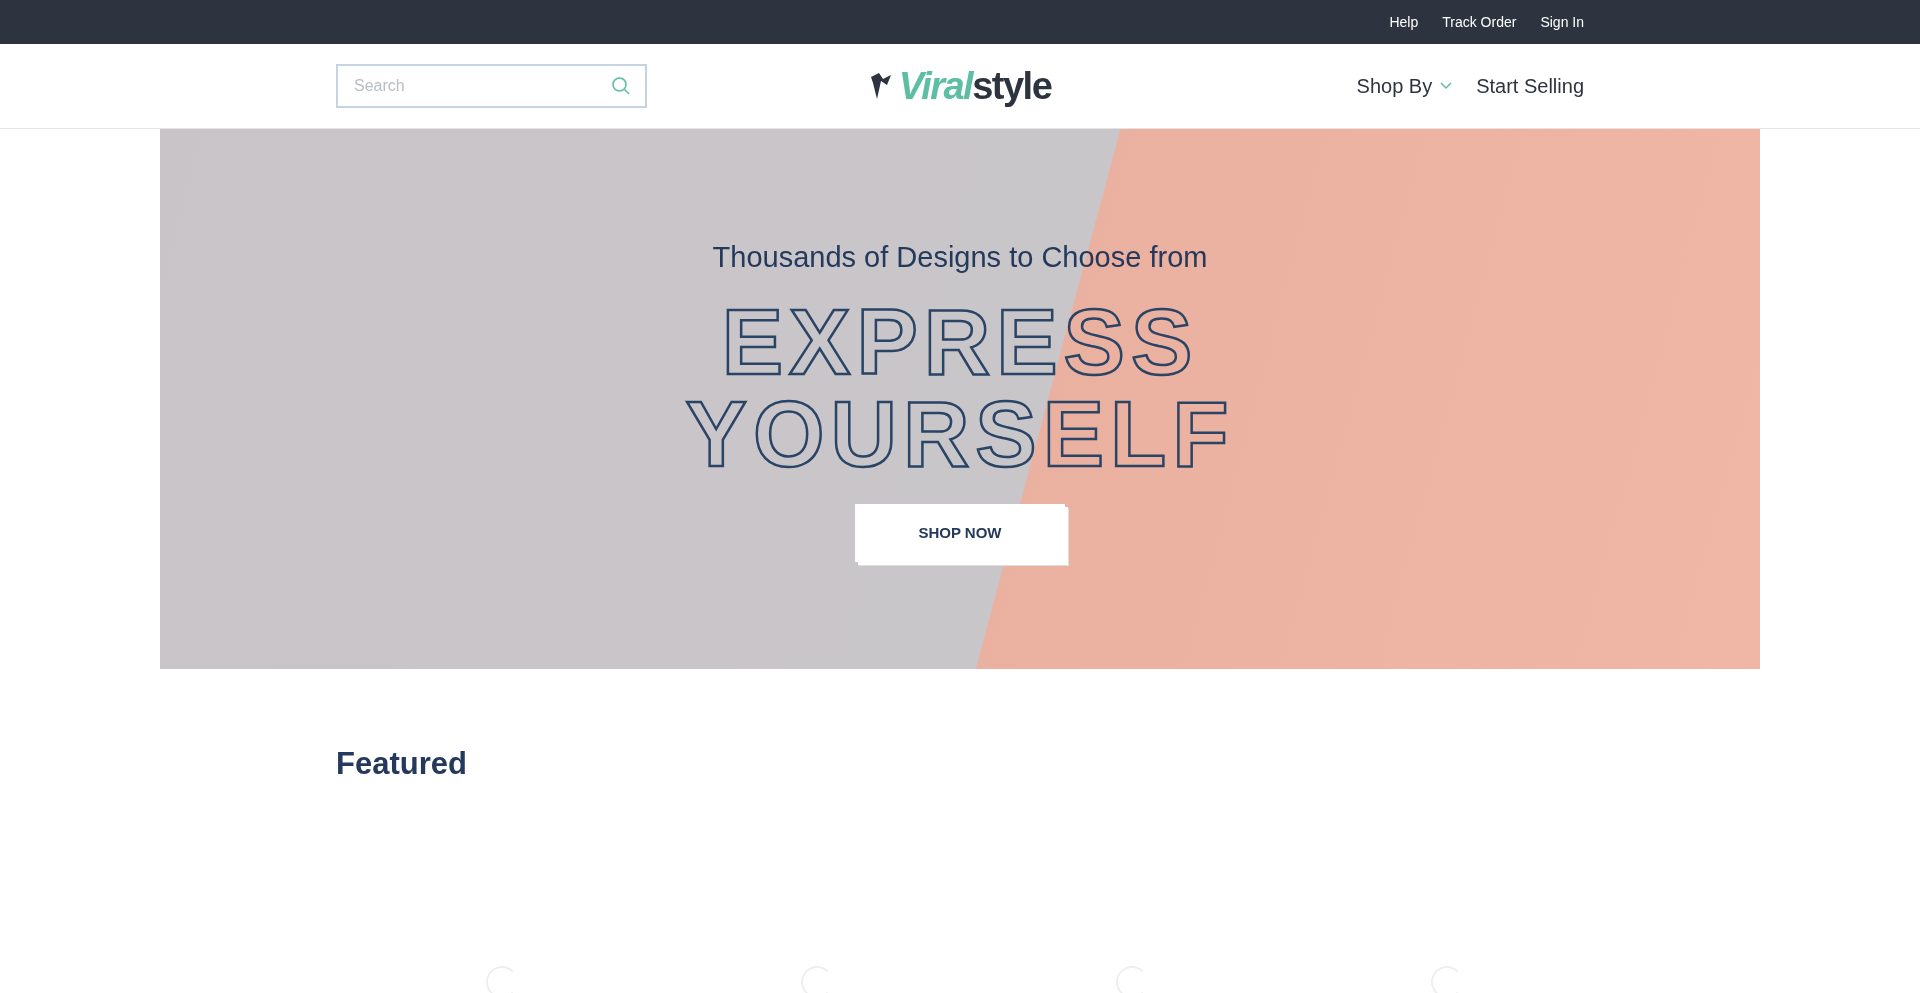  What do you see at coordinates (621, 86) in the screenshot?
I see `search-icon` at bounding box center [621, 86].